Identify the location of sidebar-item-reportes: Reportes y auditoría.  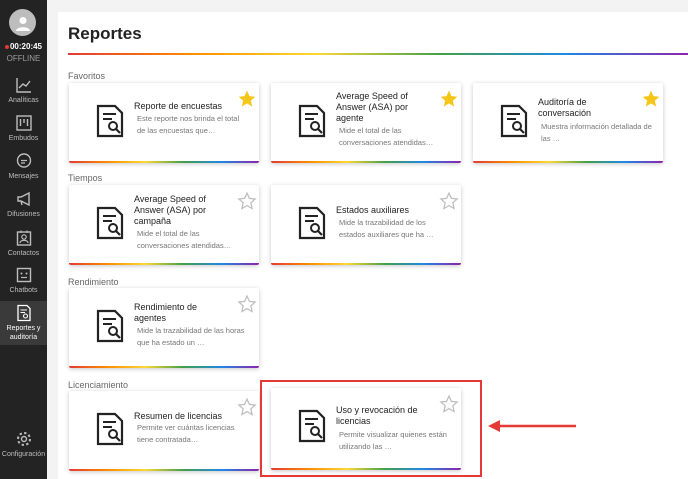
(23, 323).